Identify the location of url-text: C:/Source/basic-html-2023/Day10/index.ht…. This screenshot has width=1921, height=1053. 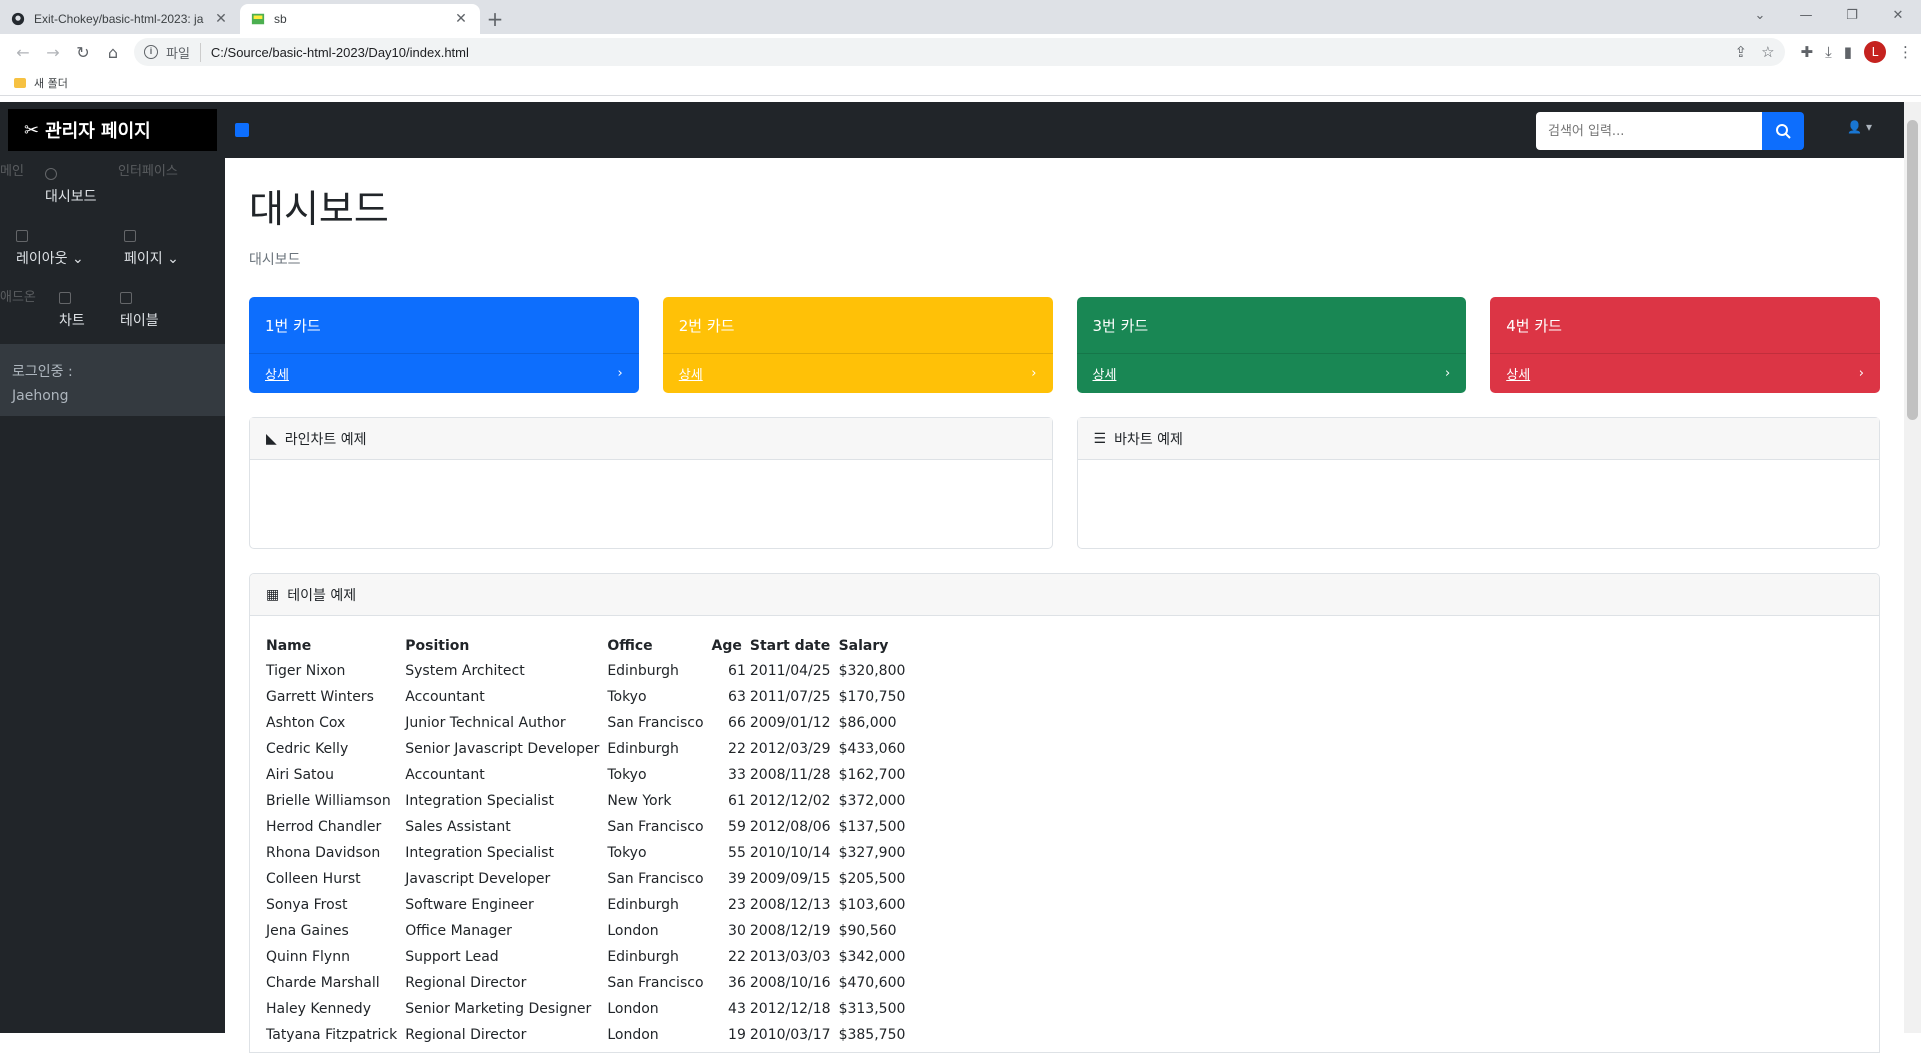
(339, 52).